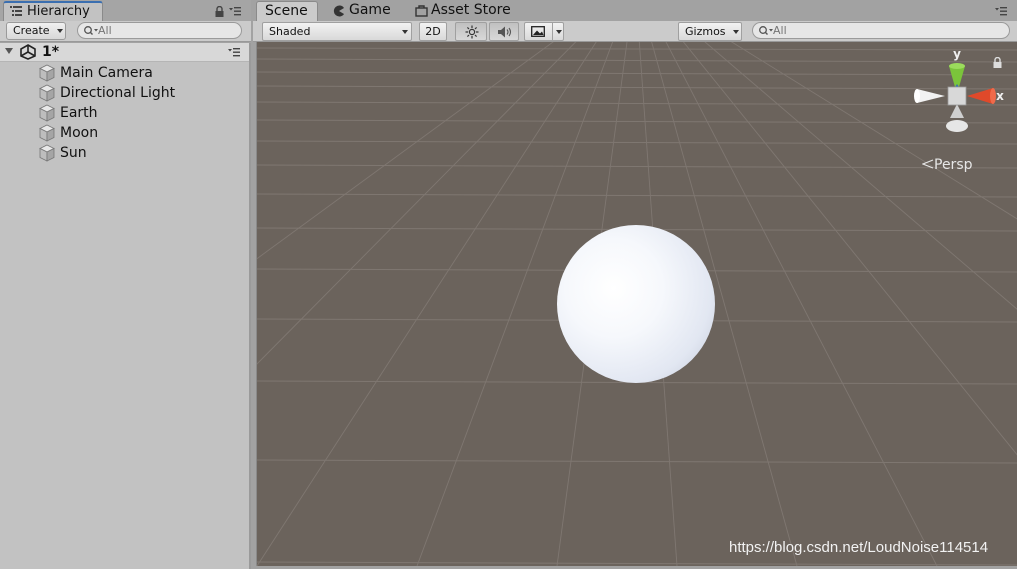 The image size is (1017, 569). What do you see at coordinates (552, 31) in the screenshot?
I see `dropdown-divider` at bounding box center [552, 31].